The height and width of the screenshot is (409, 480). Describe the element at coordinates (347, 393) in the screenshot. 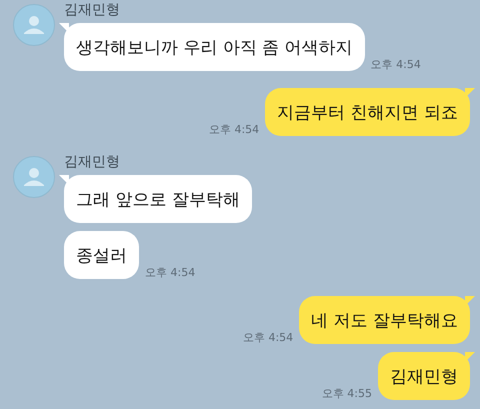

I see `message-time: 오후 4:55` at that location.